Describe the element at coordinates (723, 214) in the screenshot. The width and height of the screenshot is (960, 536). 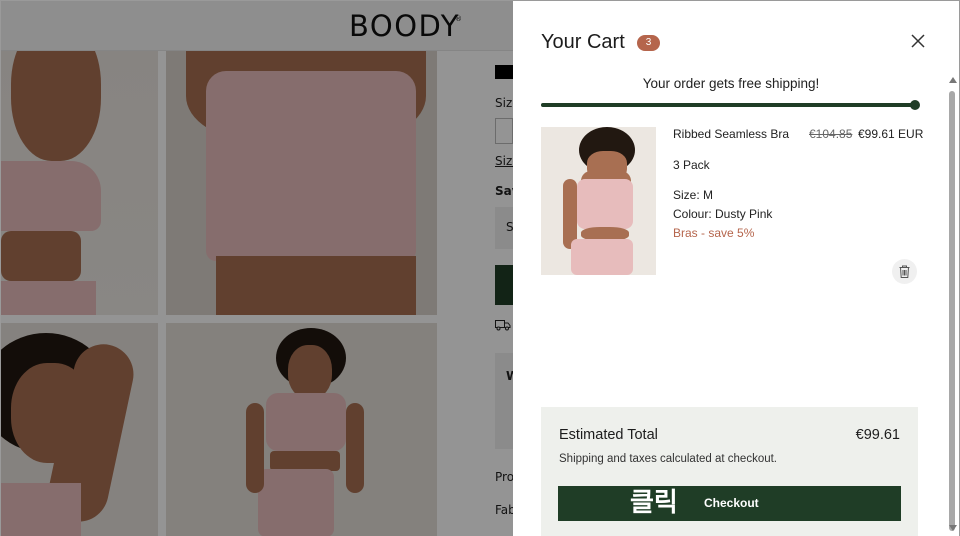
I see `cart-item-colour: Colour: Dusty Pink` at that location.